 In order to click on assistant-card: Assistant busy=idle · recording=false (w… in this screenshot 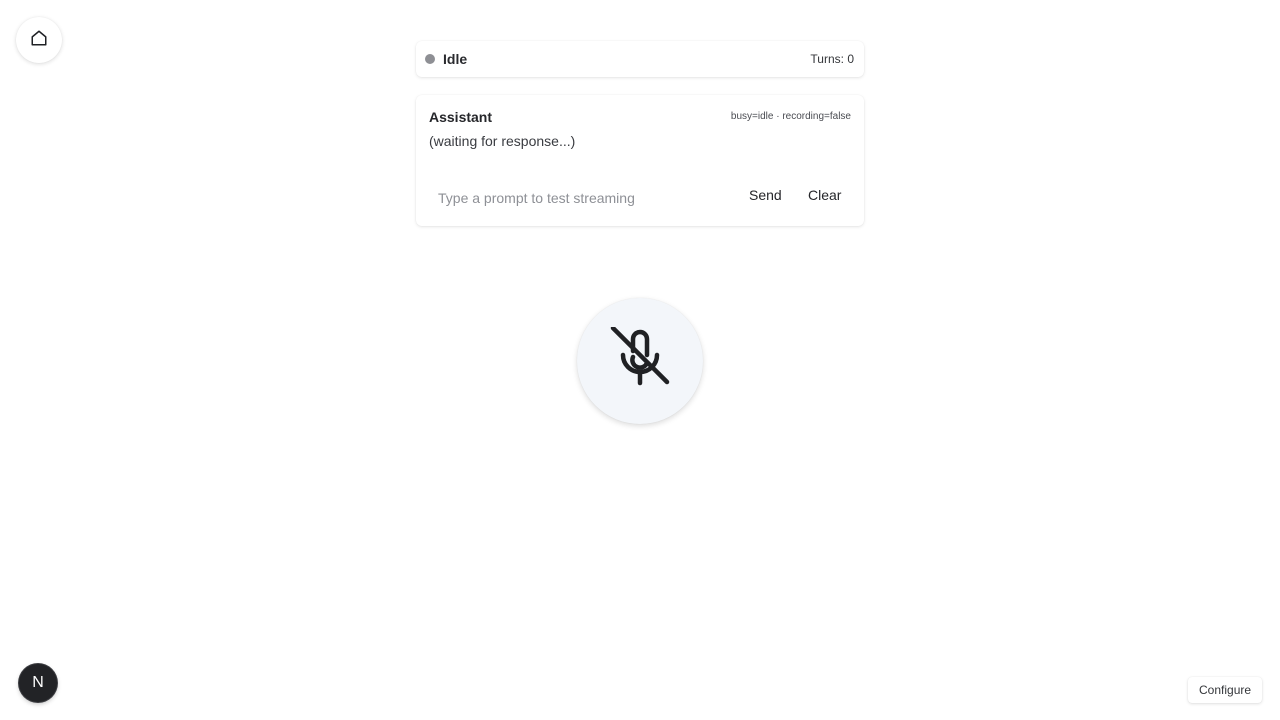, I will do `click(640, 160)`.